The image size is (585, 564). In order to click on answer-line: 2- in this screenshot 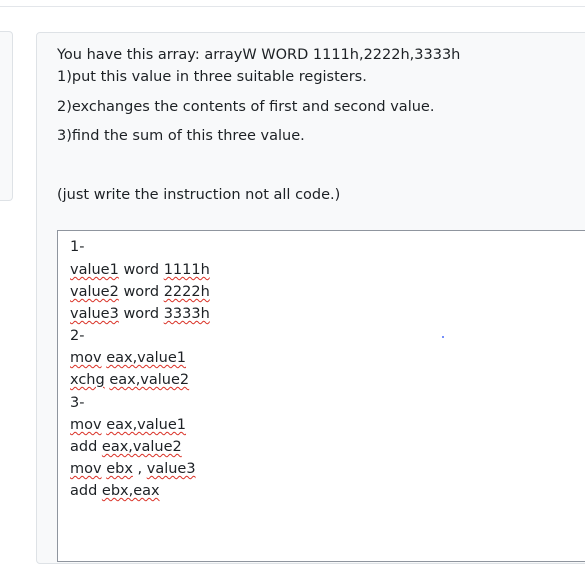, I will do `click(77, 336)`.